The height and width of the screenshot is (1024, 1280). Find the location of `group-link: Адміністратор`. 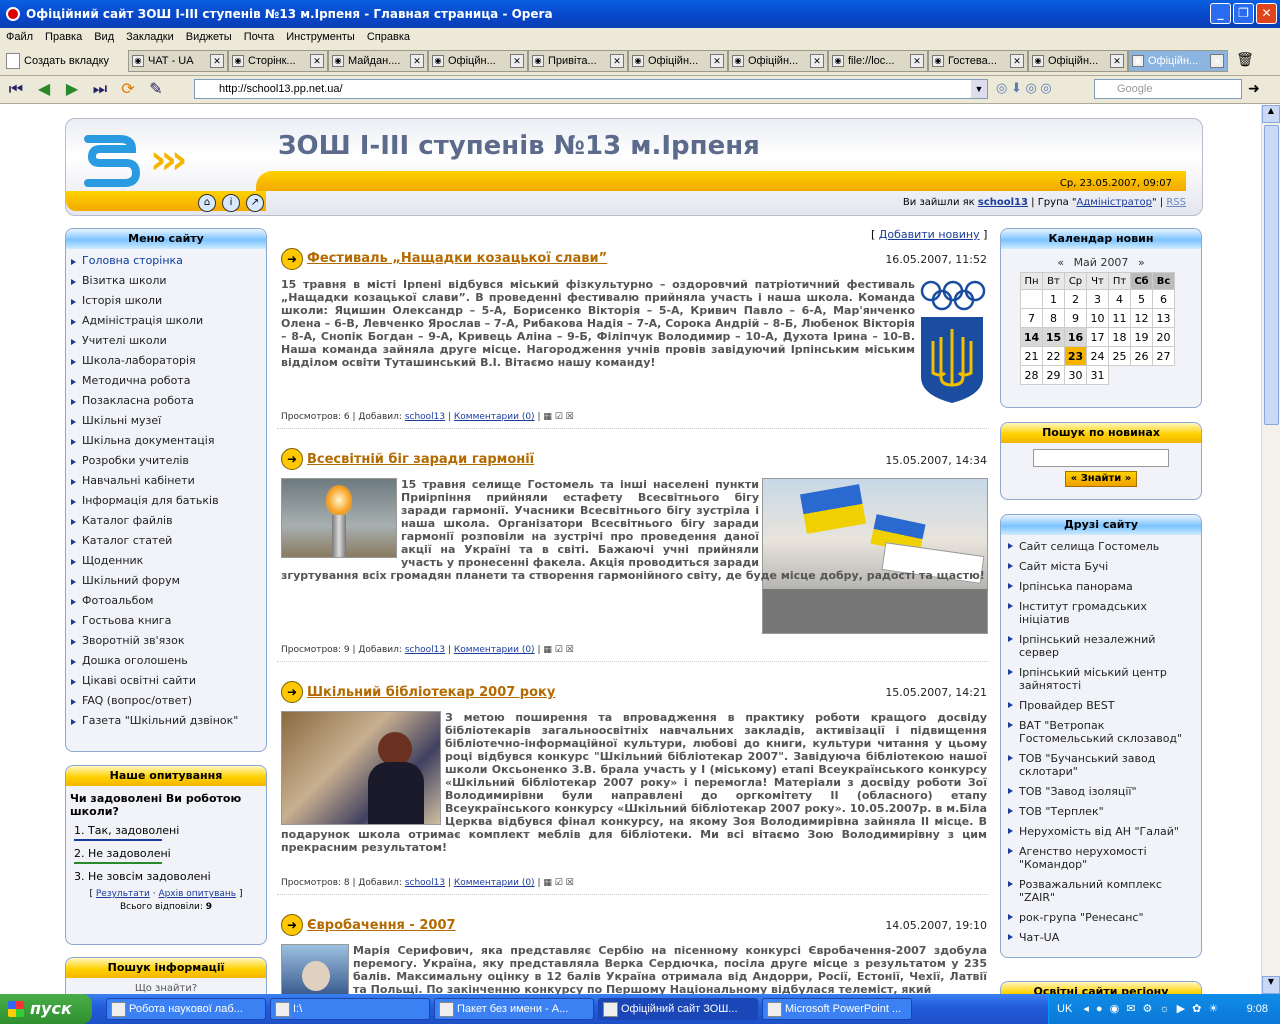

group-link: Адміністратор is located at coordinates (1114, 202).